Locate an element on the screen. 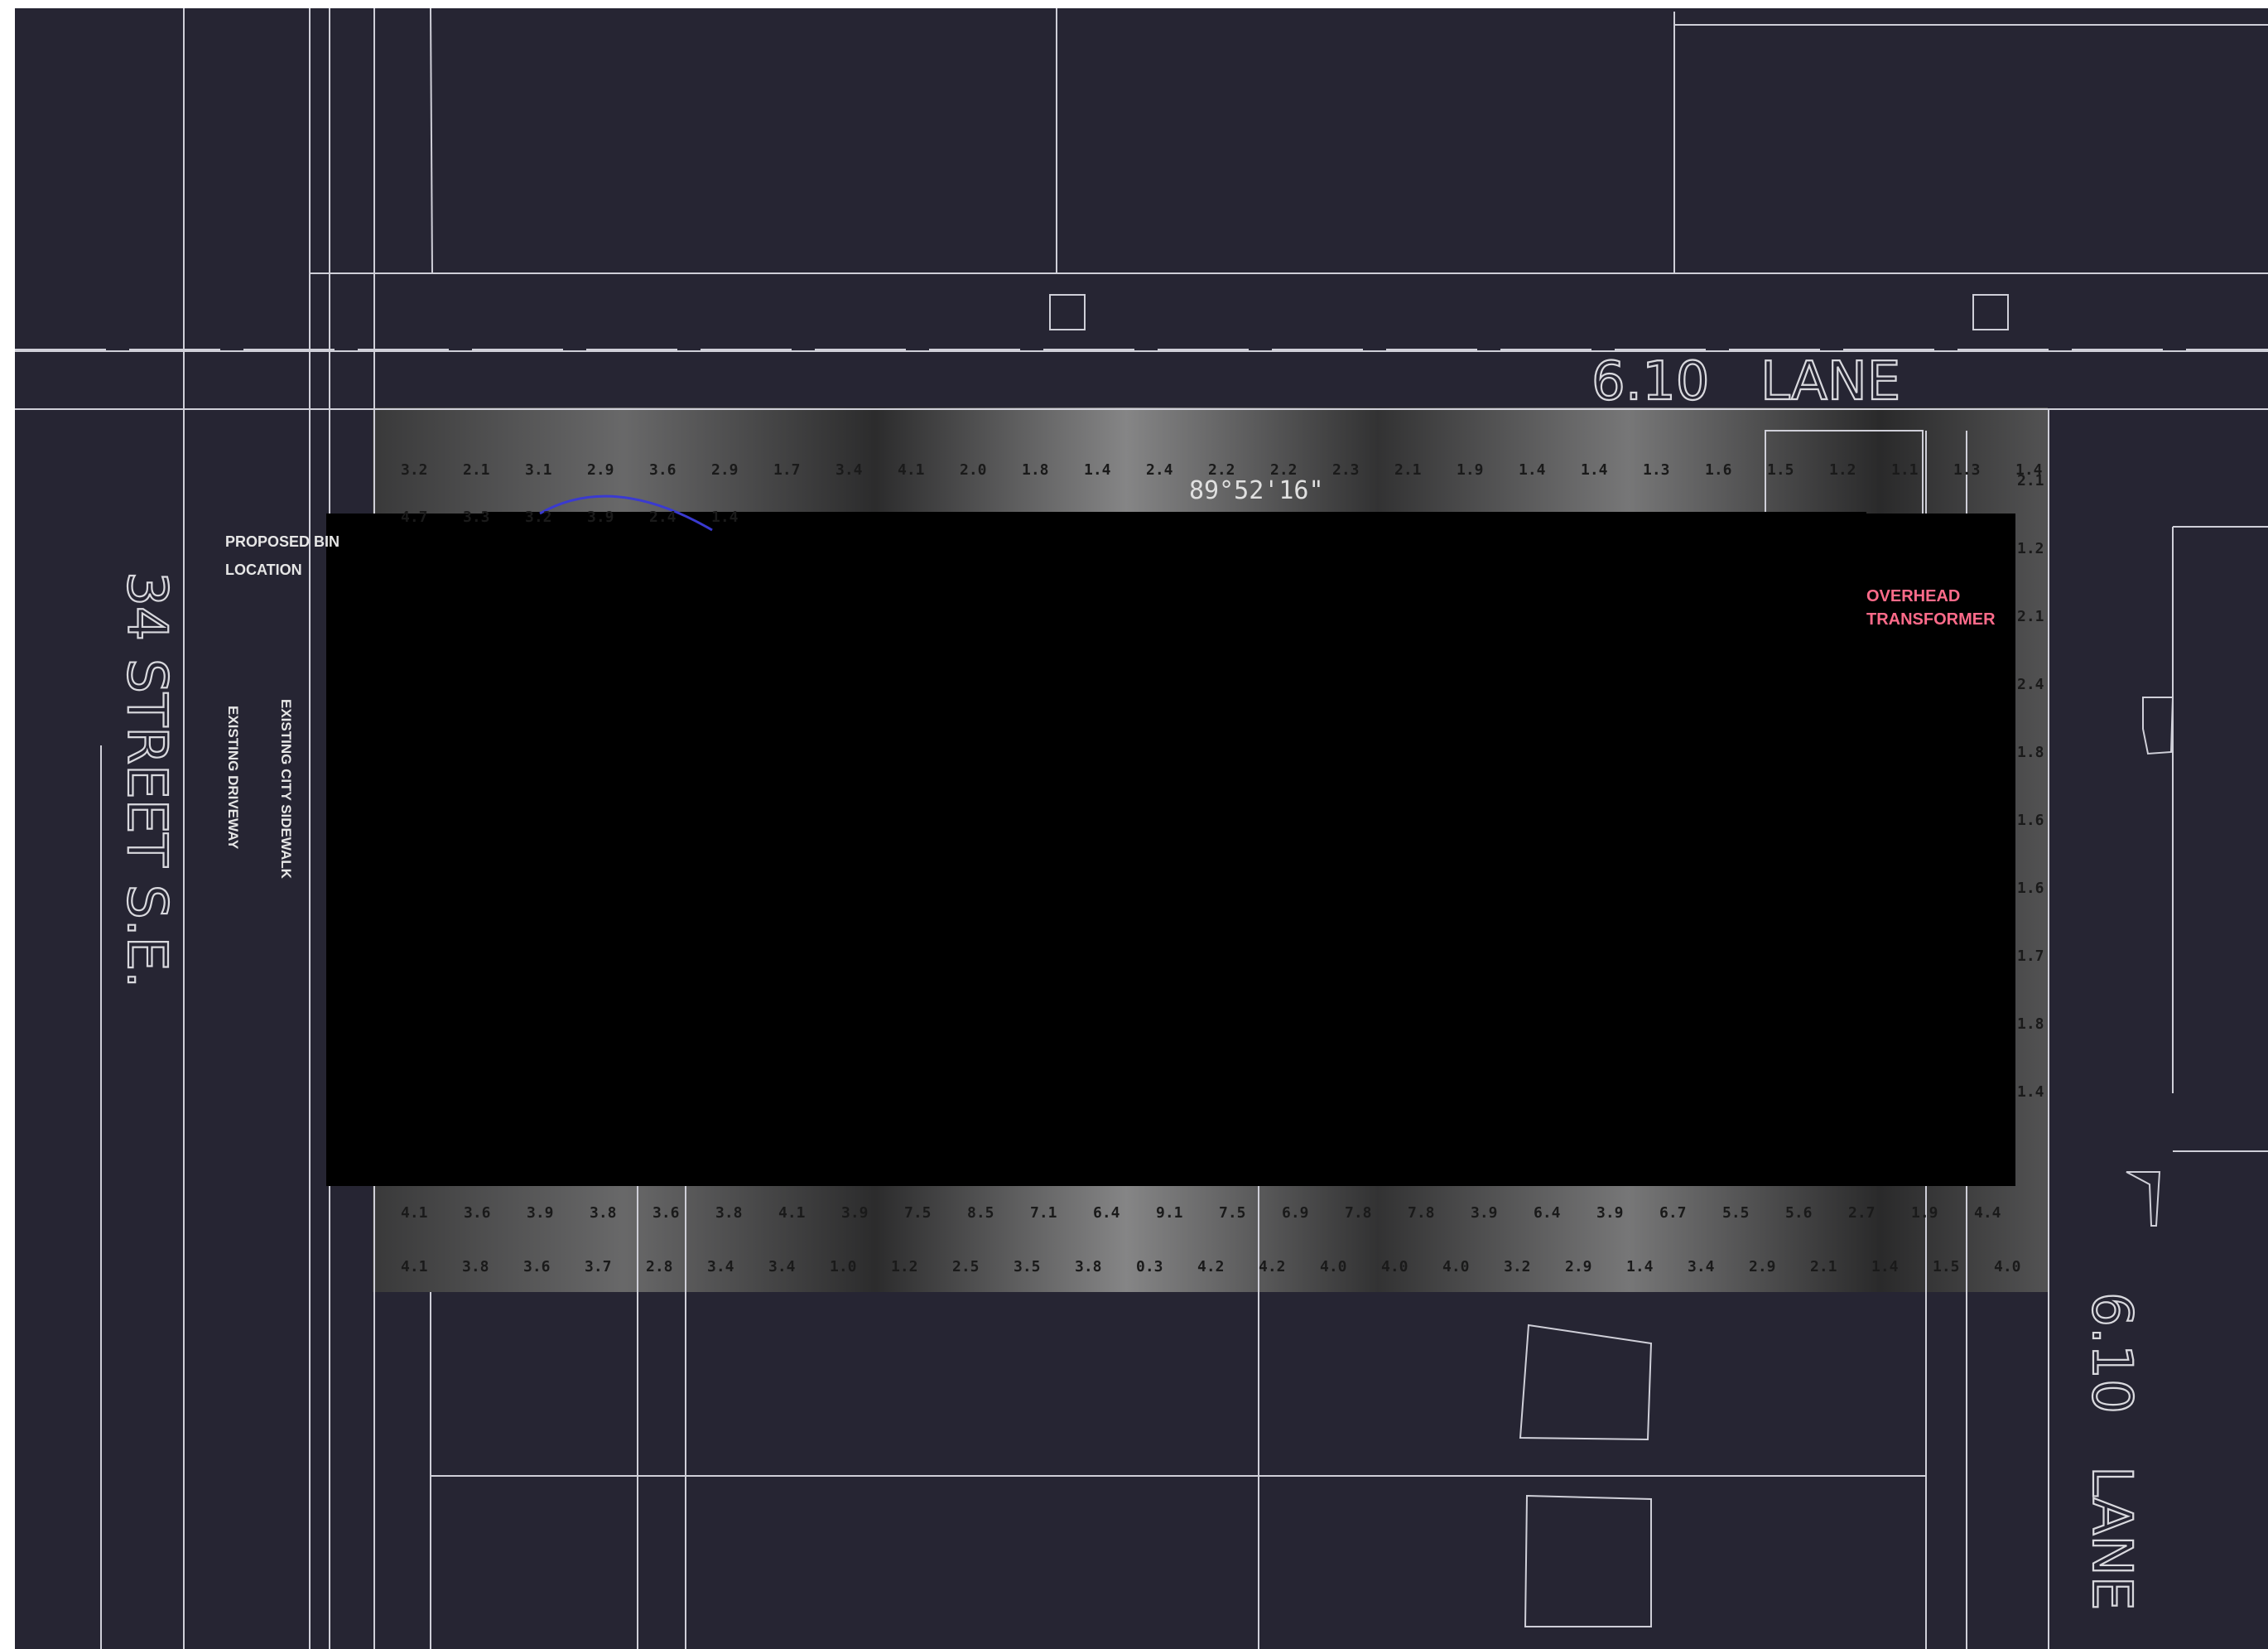 This screenshot has width=2268, height=1649. bin-note-line1: PROPOSED BIN is located at coordinates (282, 541).